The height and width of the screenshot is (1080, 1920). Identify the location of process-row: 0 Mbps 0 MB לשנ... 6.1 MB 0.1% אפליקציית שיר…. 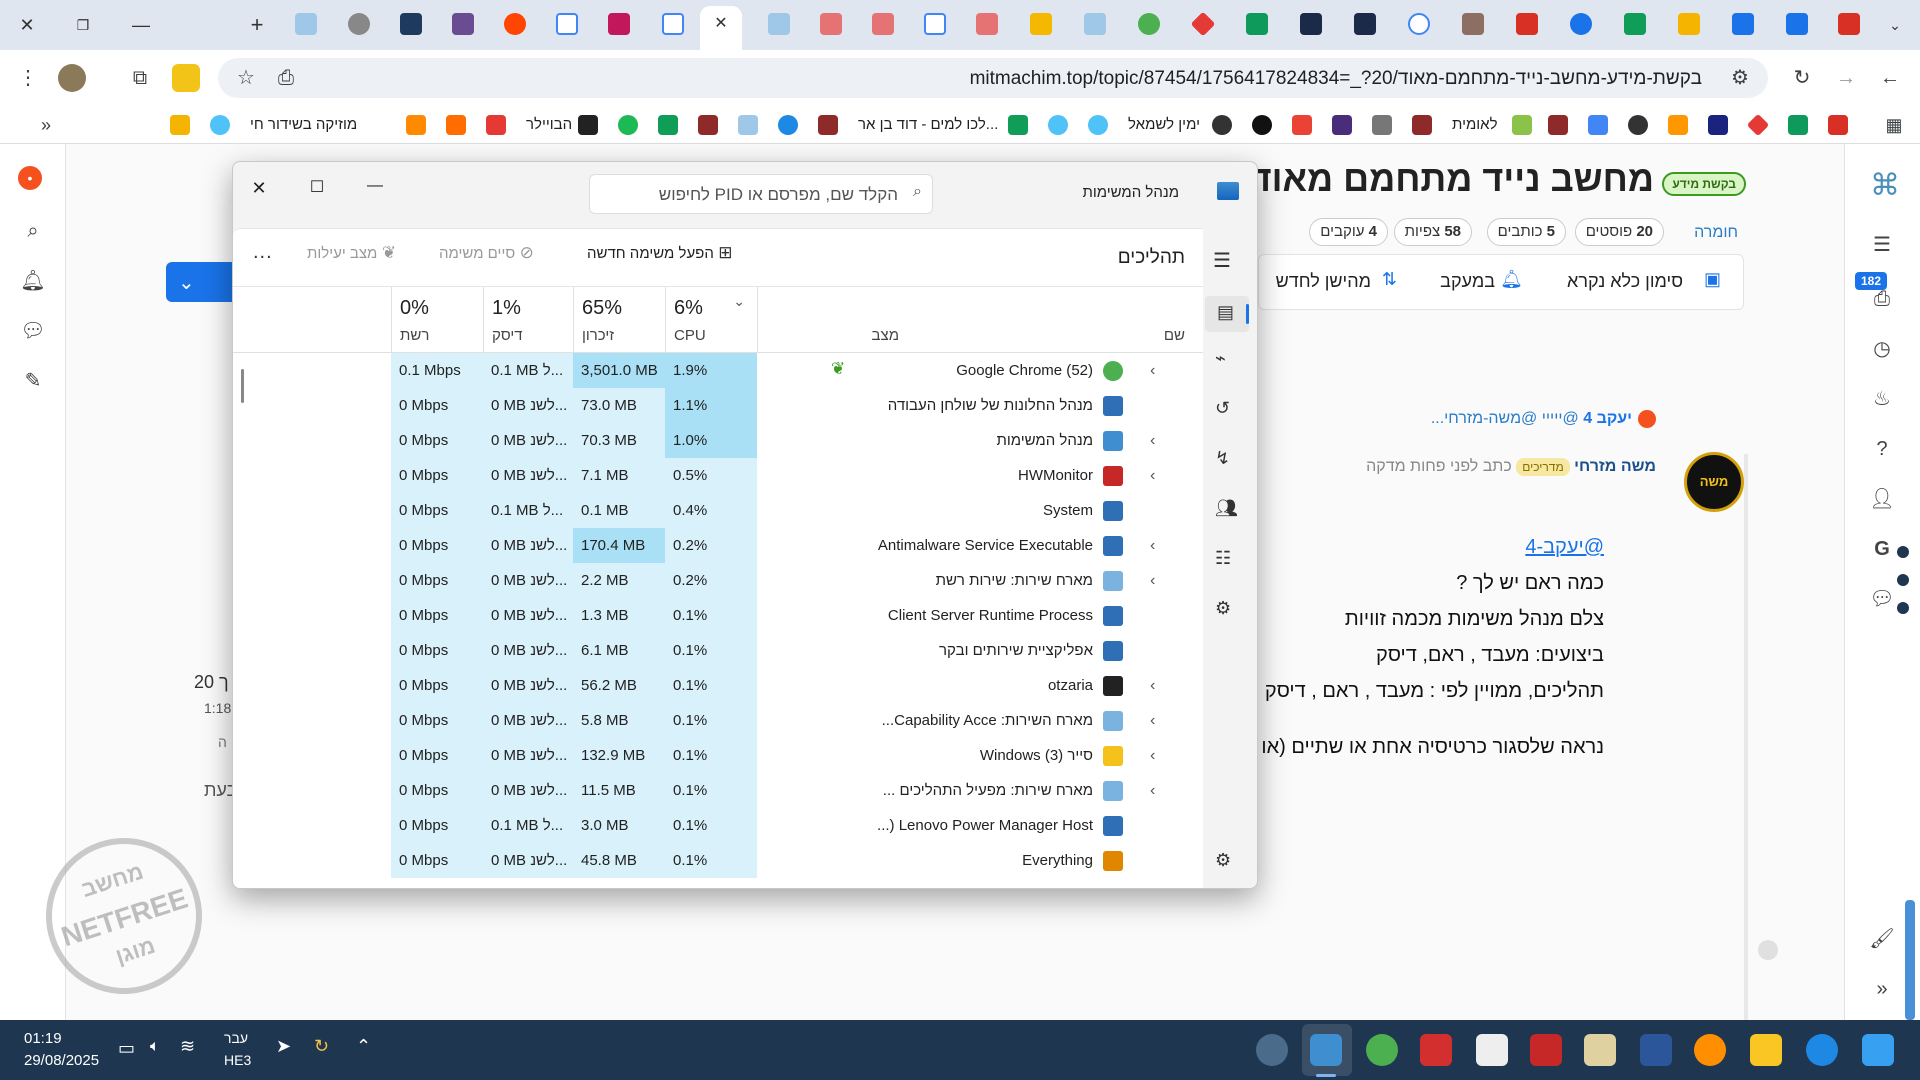
(718, 650).